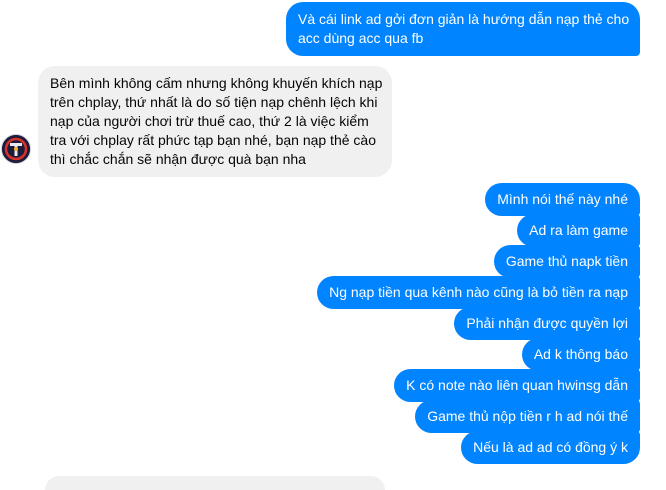  What do you see at coordinates (361, 38) in the screenshot?
I see `message-line: acc dùng acc qua fb` at bounding box center [361, 38].